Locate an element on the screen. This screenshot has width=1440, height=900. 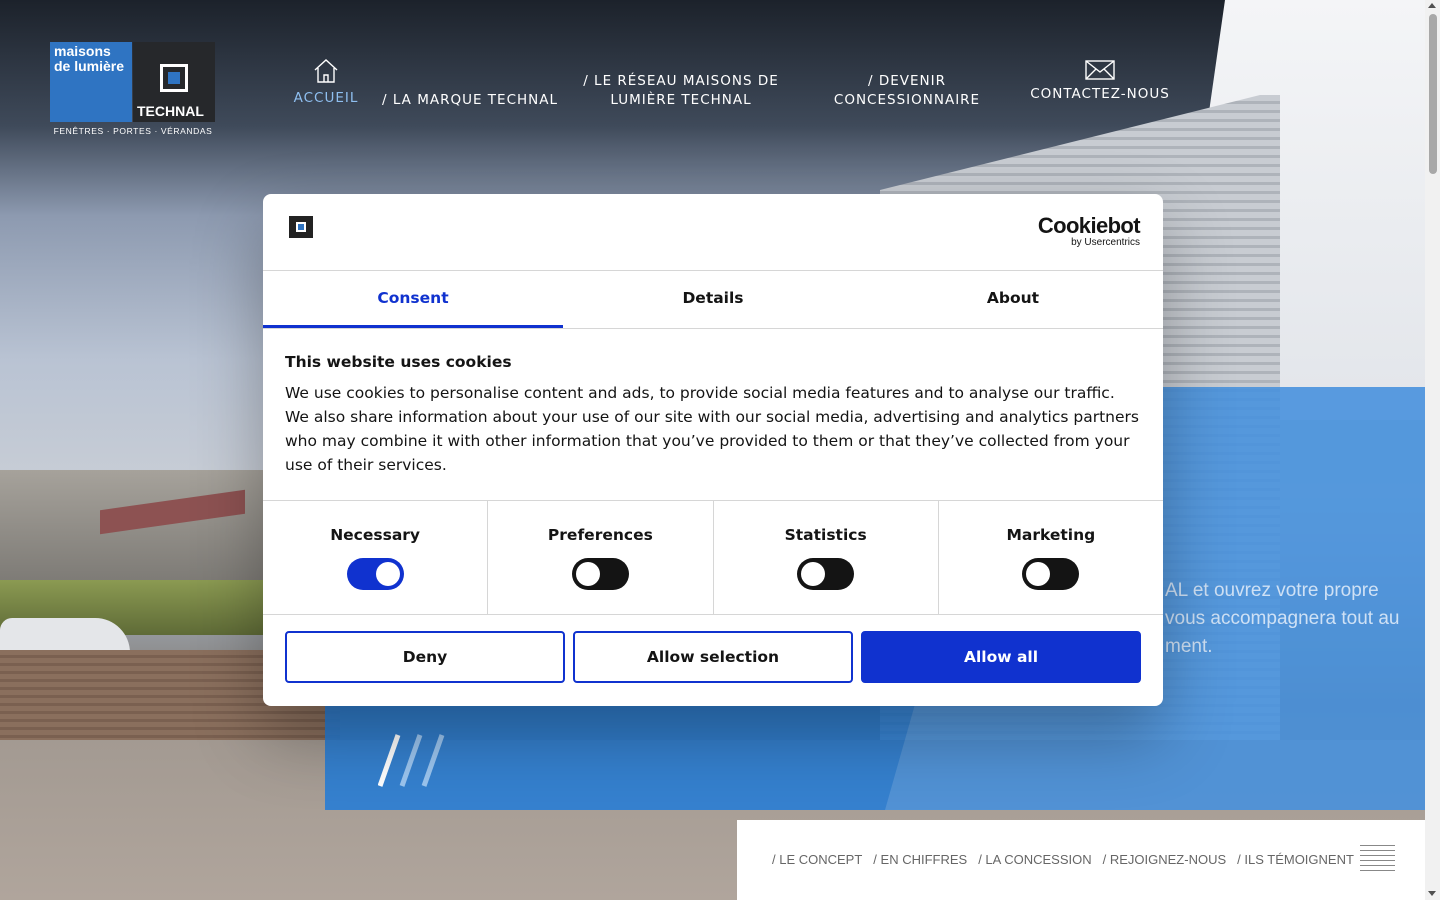
scrollbar-thumb is located at coordinates (1433, 94).